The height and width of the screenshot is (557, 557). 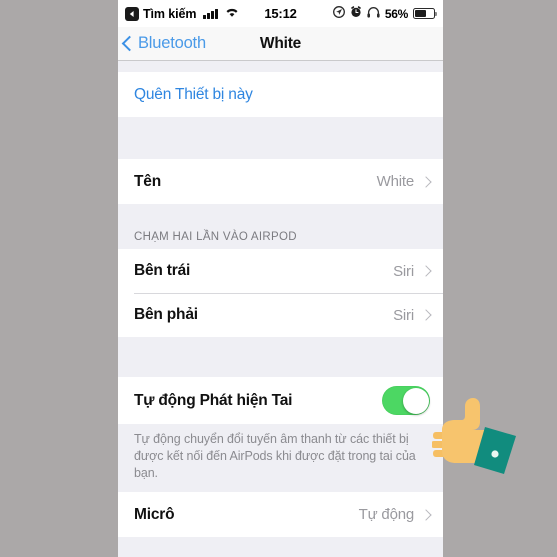 I want to click on name-row: Tên White, so click(x=280, y=181).